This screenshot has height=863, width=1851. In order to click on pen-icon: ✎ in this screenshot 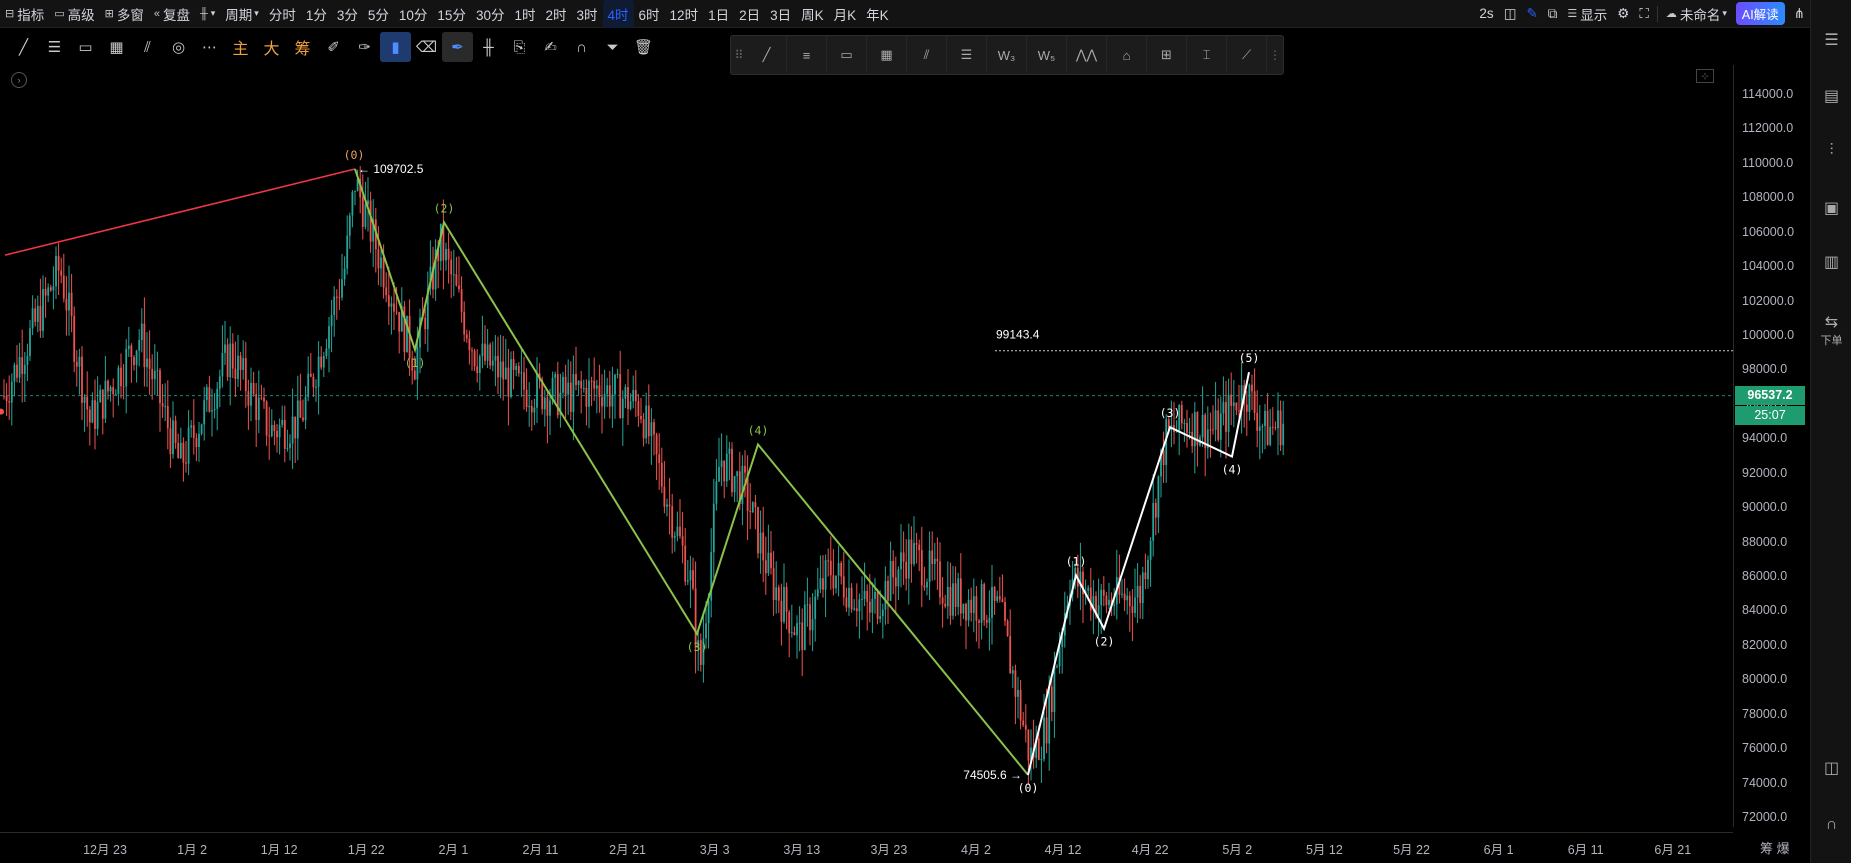, I will do `click(1531, 14)`.